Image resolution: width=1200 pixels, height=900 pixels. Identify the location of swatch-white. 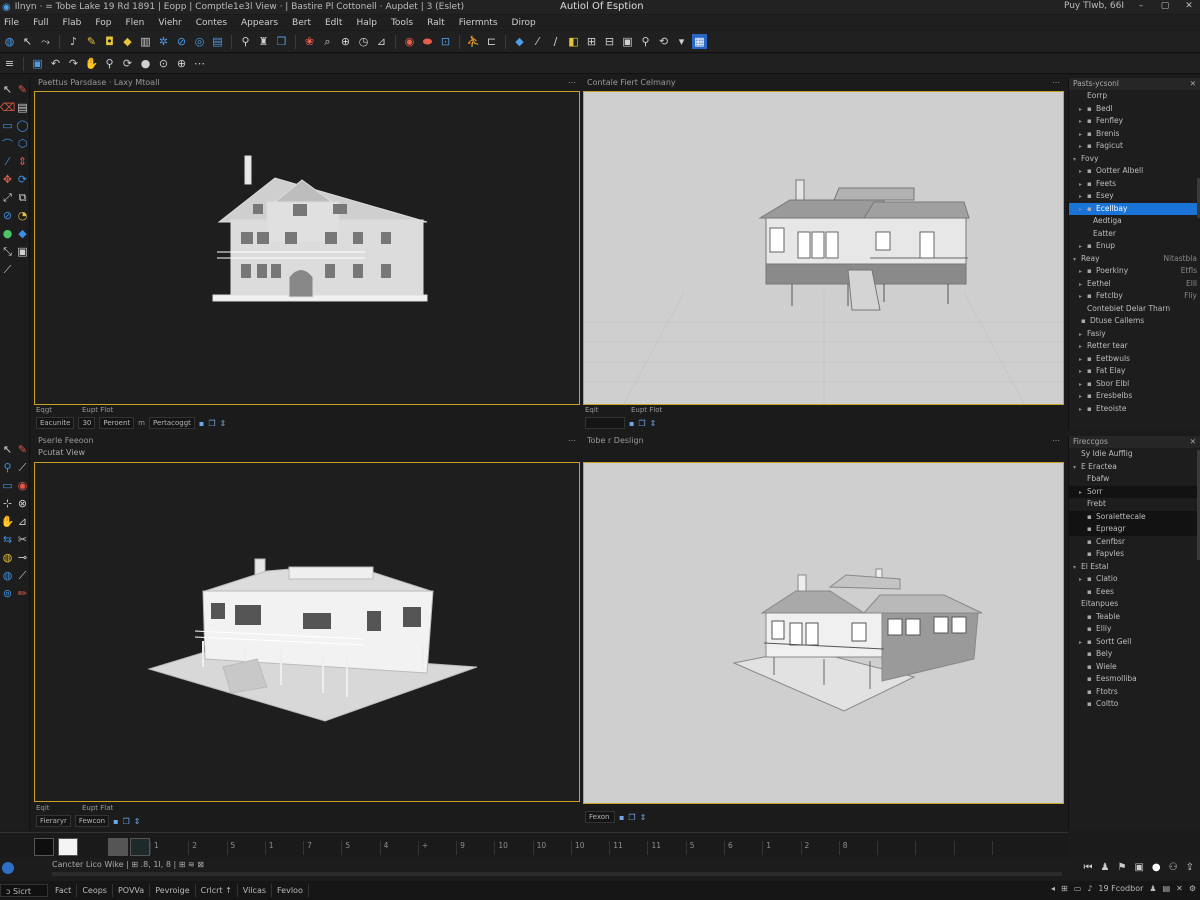
(68, 847).